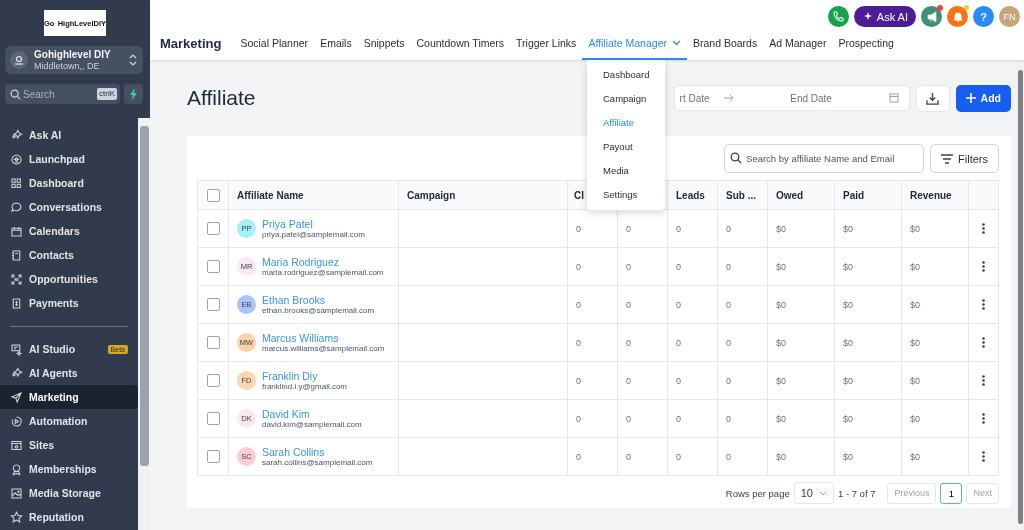  I want to click on column-header: Cl, so click(579, 195).